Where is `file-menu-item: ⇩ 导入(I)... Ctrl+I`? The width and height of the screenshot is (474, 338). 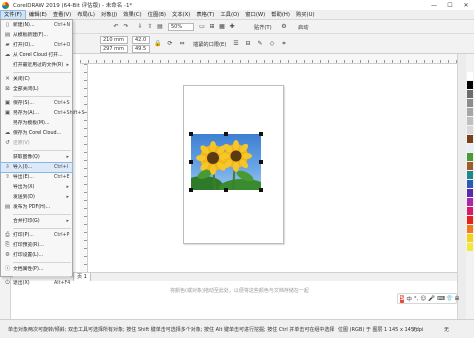 file-menu-item: ⇩ 导入(I)... Ctrl+I is located at coordinates (36, 167).